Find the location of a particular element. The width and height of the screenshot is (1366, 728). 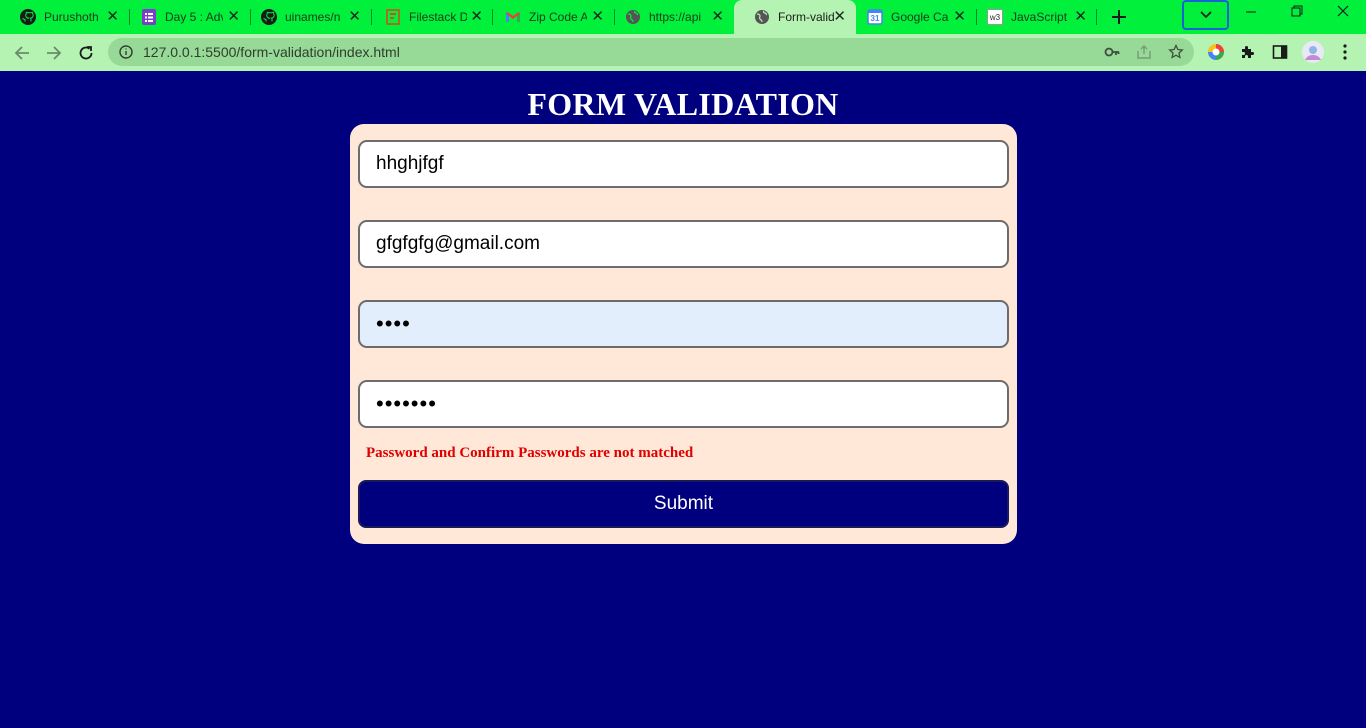

tab-title: JavaScript is located at coordinates (1039, 17).